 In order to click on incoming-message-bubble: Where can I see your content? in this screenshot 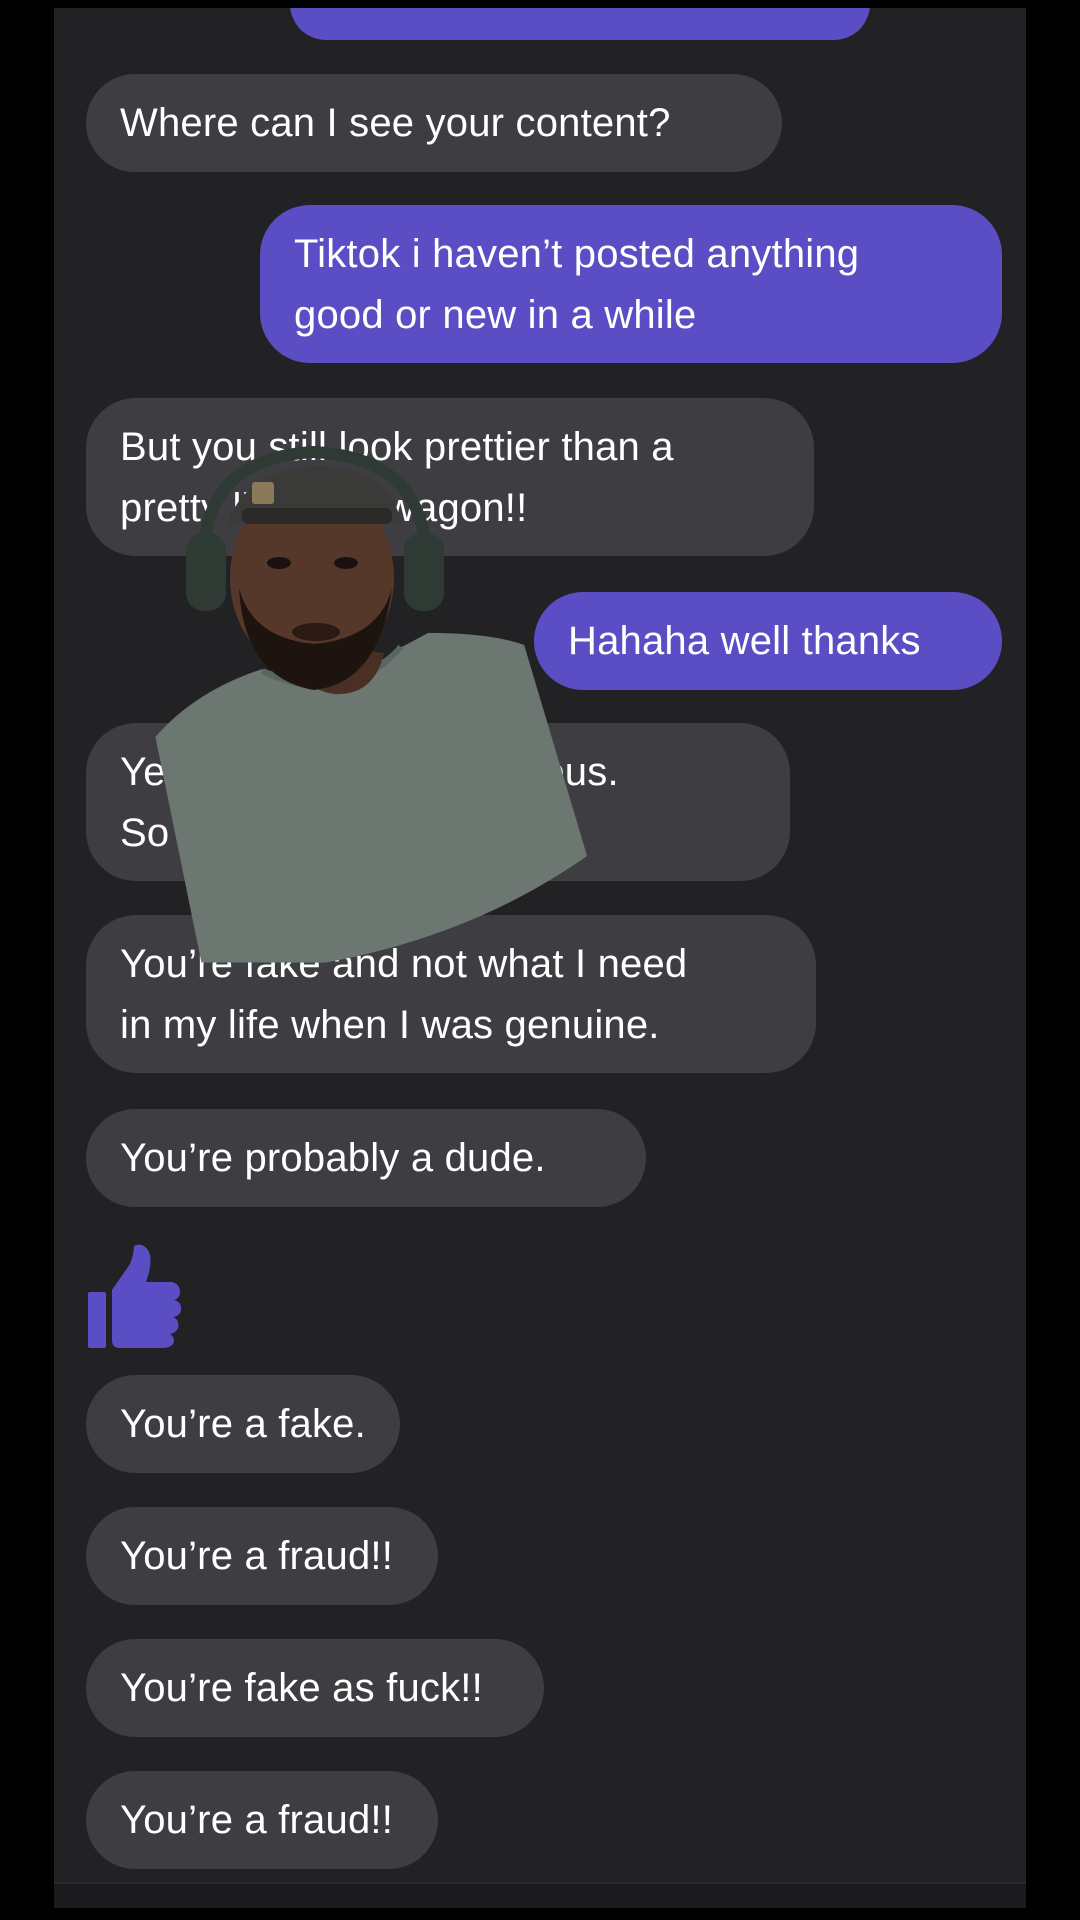, I will do `click(434, 123)`.